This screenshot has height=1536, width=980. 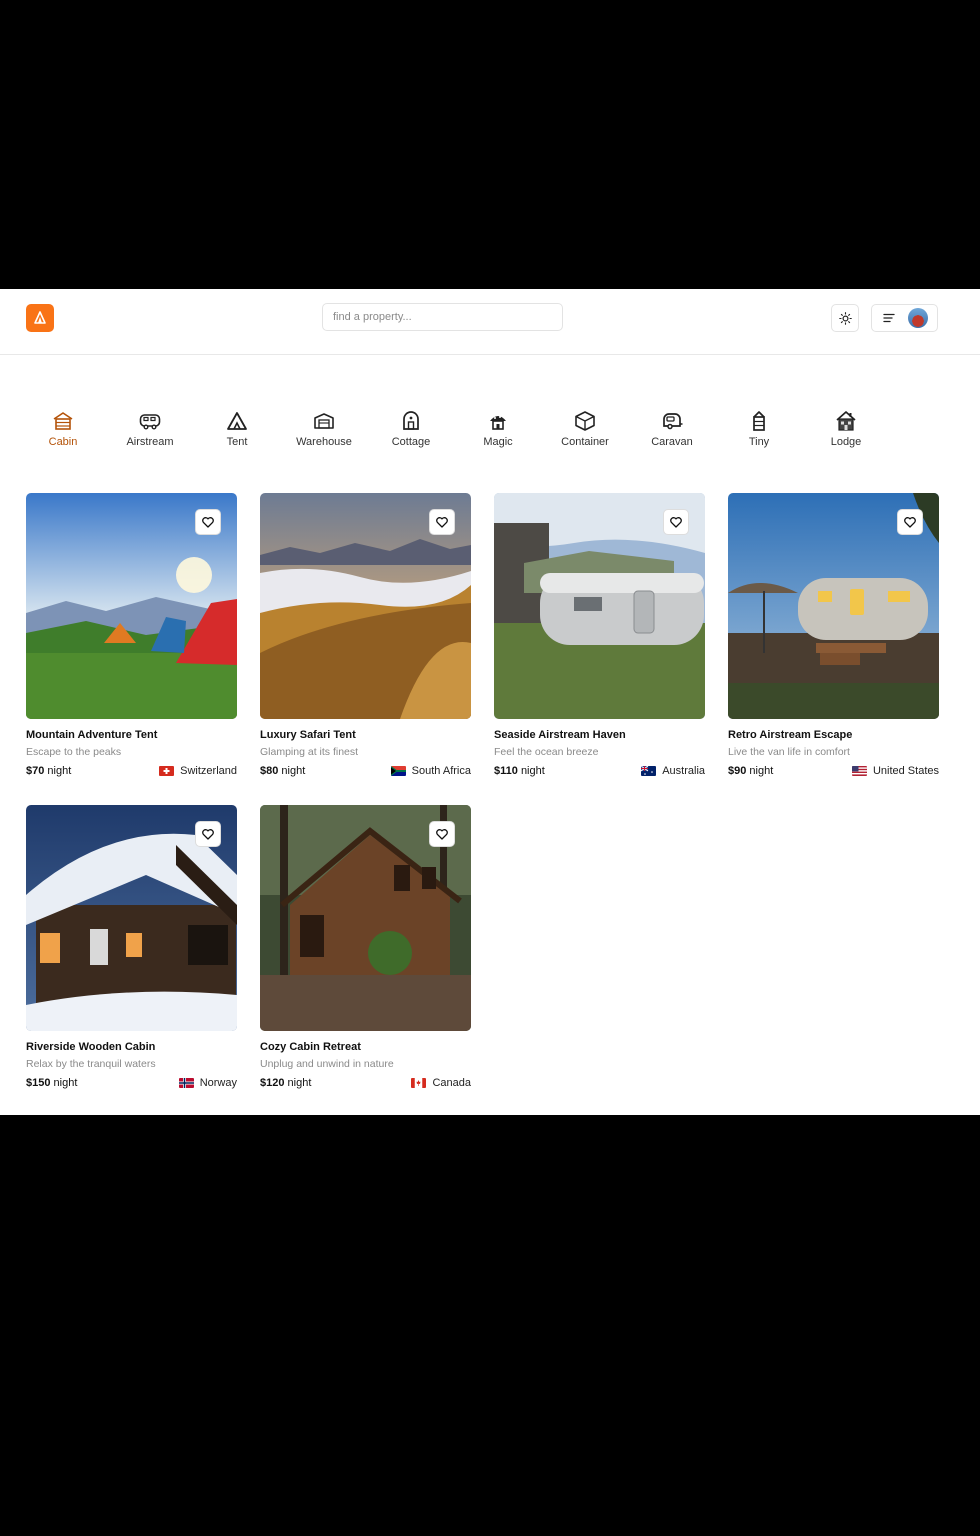 I want to click on property-tagline: Live the van life in comfort, so click(x=789, y=752).